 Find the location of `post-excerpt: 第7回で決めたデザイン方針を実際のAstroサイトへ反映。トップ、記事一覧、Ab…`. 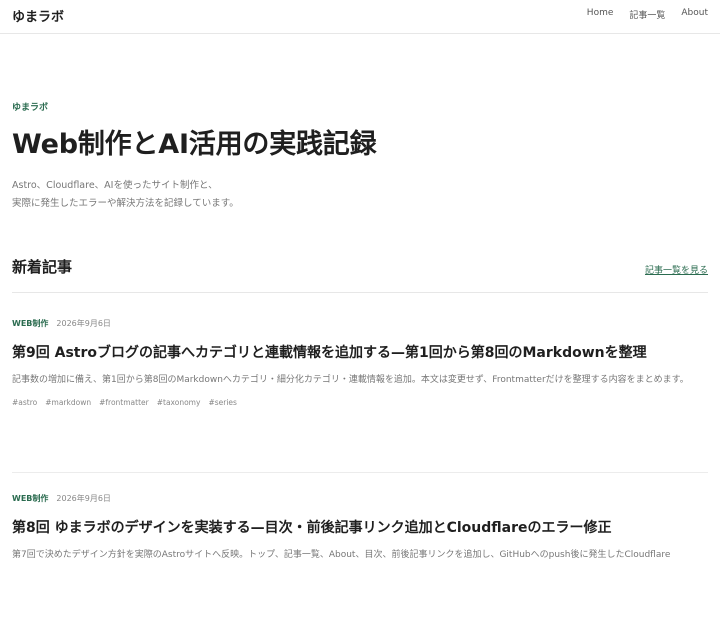

post-excerpt: 第7回で決めたデザイン方針を実際のAstroサイトへ反映。トップ、記事一覧、Ab… is located at coordinates (341, 555).